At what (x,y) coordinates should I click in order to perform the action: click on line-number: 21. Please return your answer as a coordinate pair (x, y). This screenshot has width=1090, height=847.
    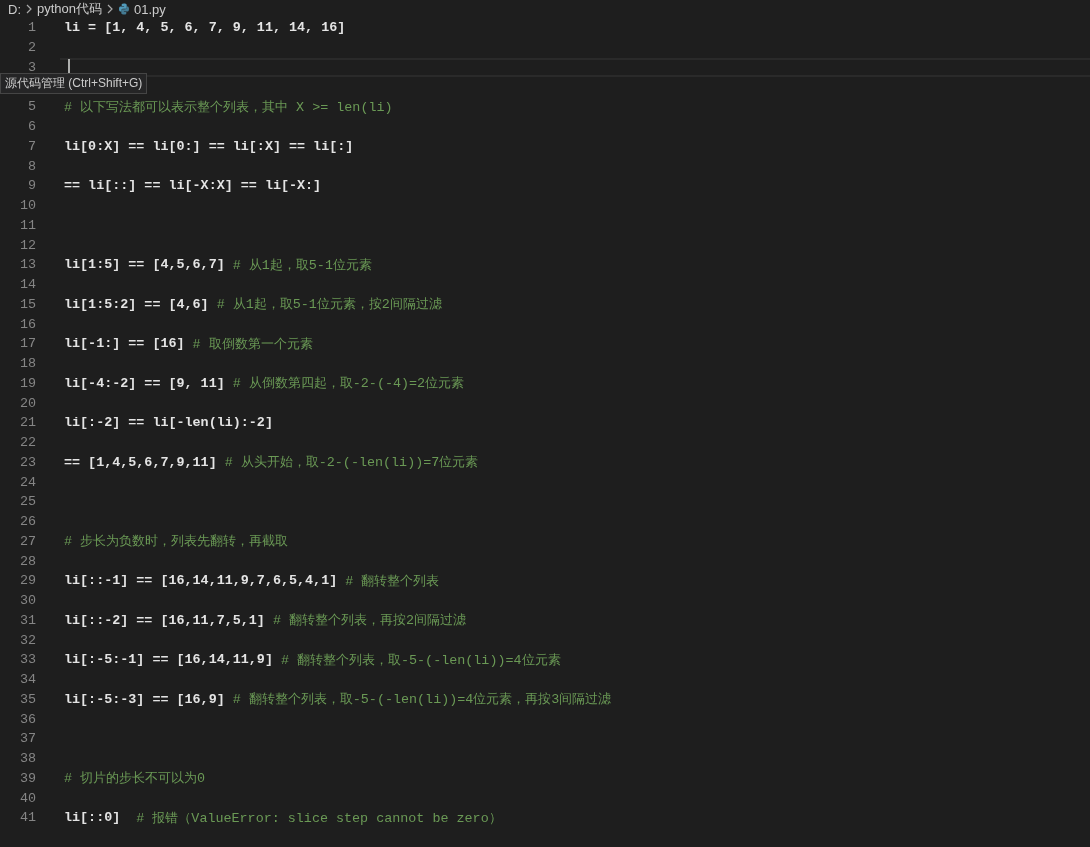
    Looking at the image, I should click on (27, 423).